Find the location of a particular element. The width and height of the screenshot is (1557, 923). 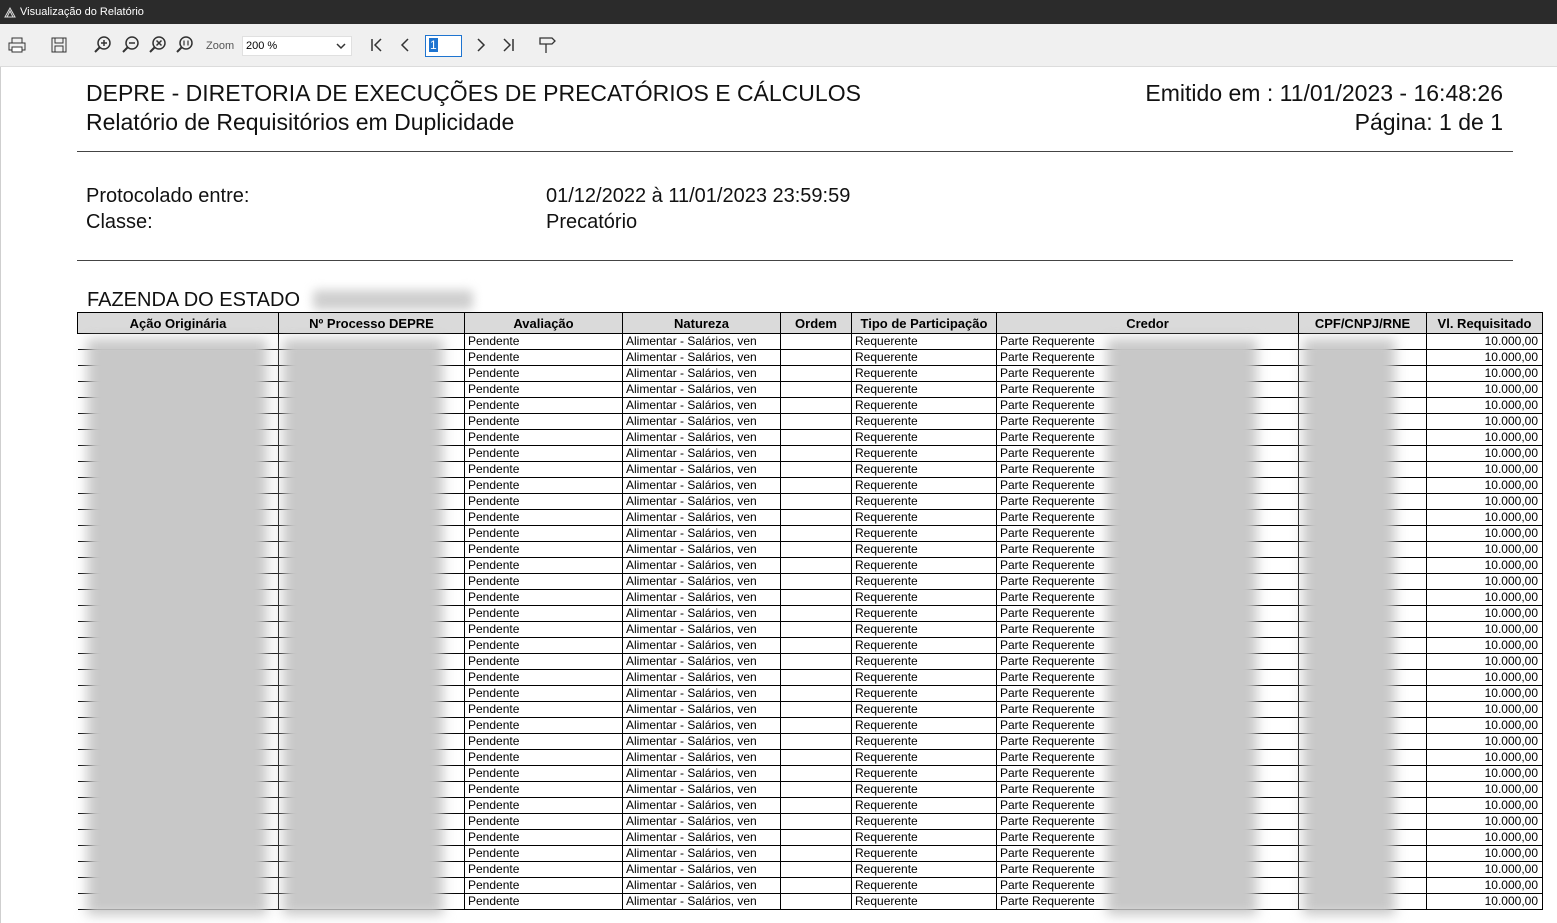

goto-page-button is located at coordinates (547, 45).